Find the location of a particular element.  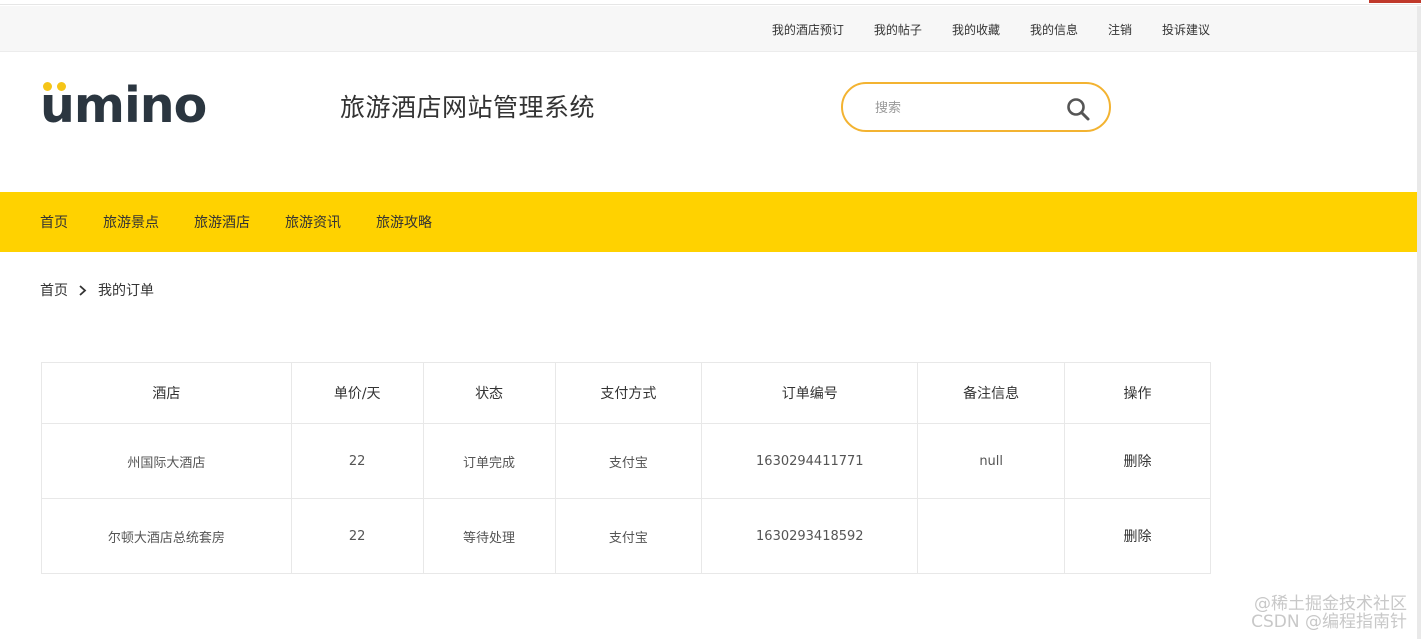

site-title: 旅游酒店网站管理系统 is located at coordinates (468, 107).